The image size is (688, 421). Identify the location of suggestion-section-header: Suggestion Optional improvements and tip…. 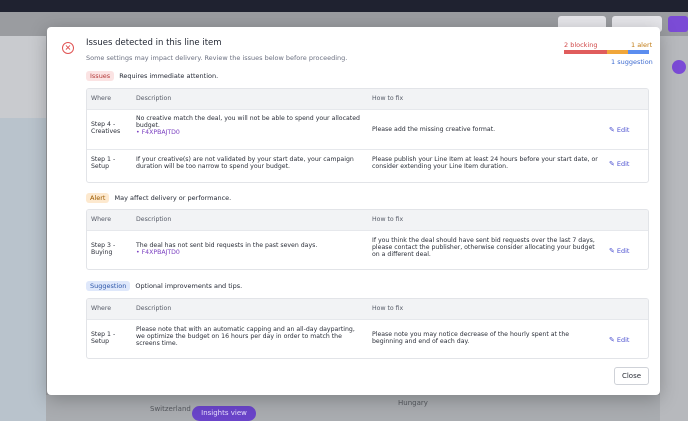
(164, 286).